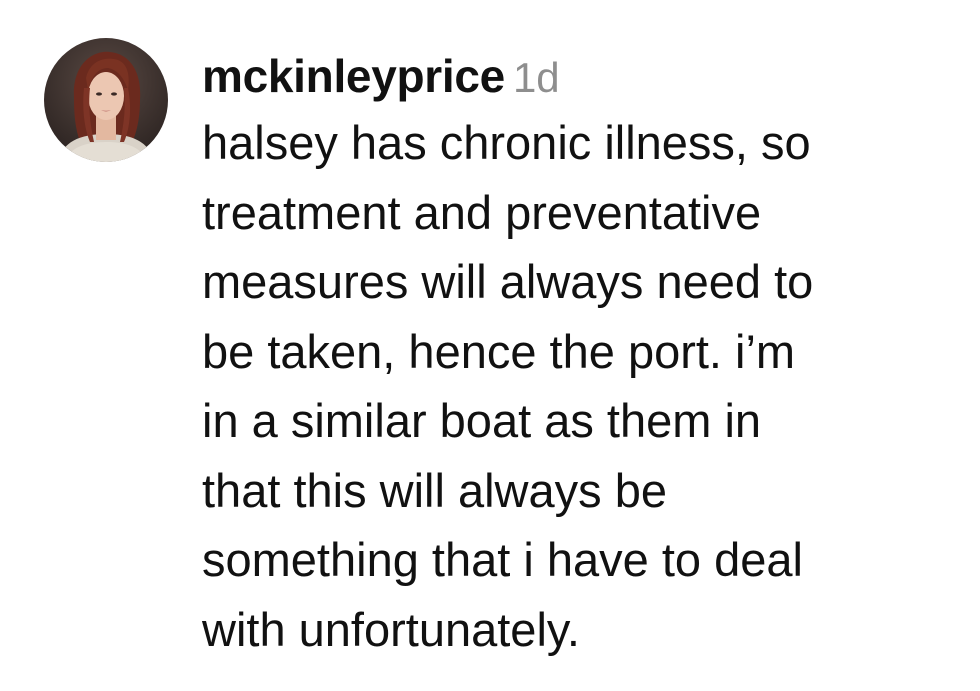 The height and width of the screenshot is (691, 980). What do you see at coordinates (502, 559) in the screenshot?
I see `comment-text-line: something that i have to deal` at bounding box center [502, 559].